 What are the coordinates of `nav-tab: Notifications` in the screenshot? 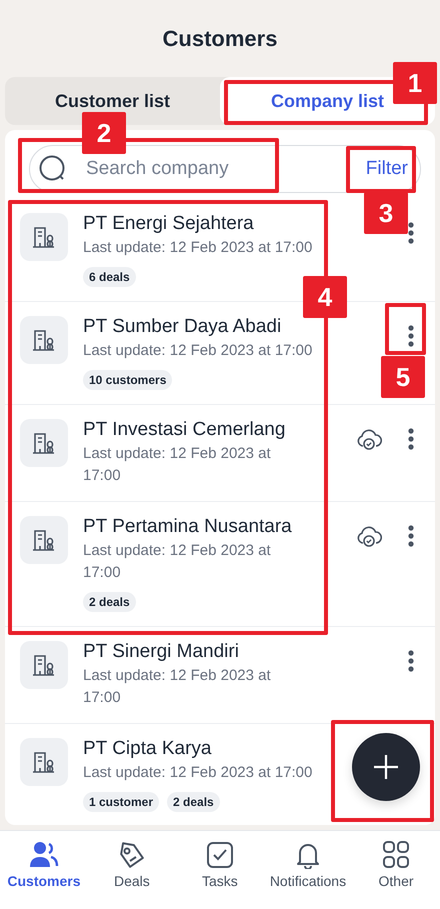 It's located at (308, 870).